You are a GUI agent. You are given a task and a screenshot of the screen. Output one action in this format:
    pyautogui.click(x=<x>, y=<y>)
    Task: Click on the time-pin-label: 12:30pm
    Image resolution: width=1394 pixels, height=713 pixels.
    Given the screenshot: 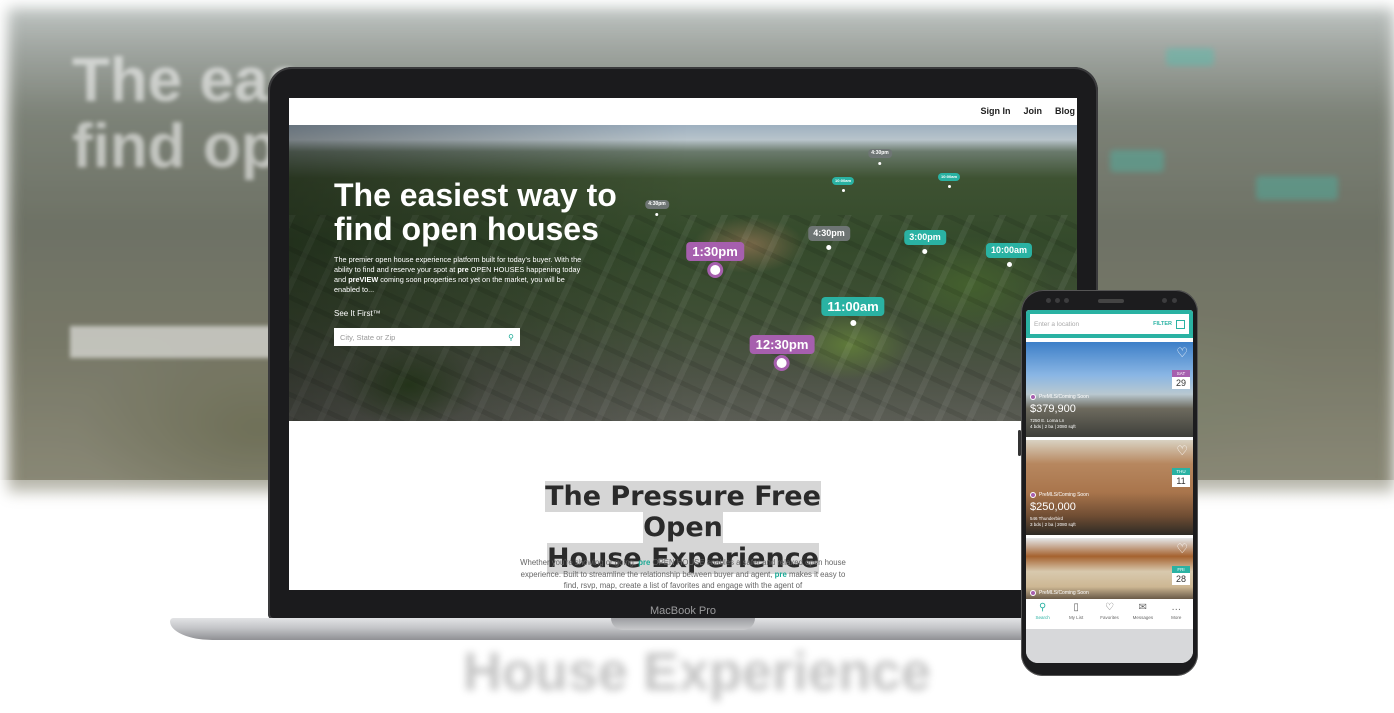 What is the action you would take?
    pyautogui.click(x=782, y=344)
    